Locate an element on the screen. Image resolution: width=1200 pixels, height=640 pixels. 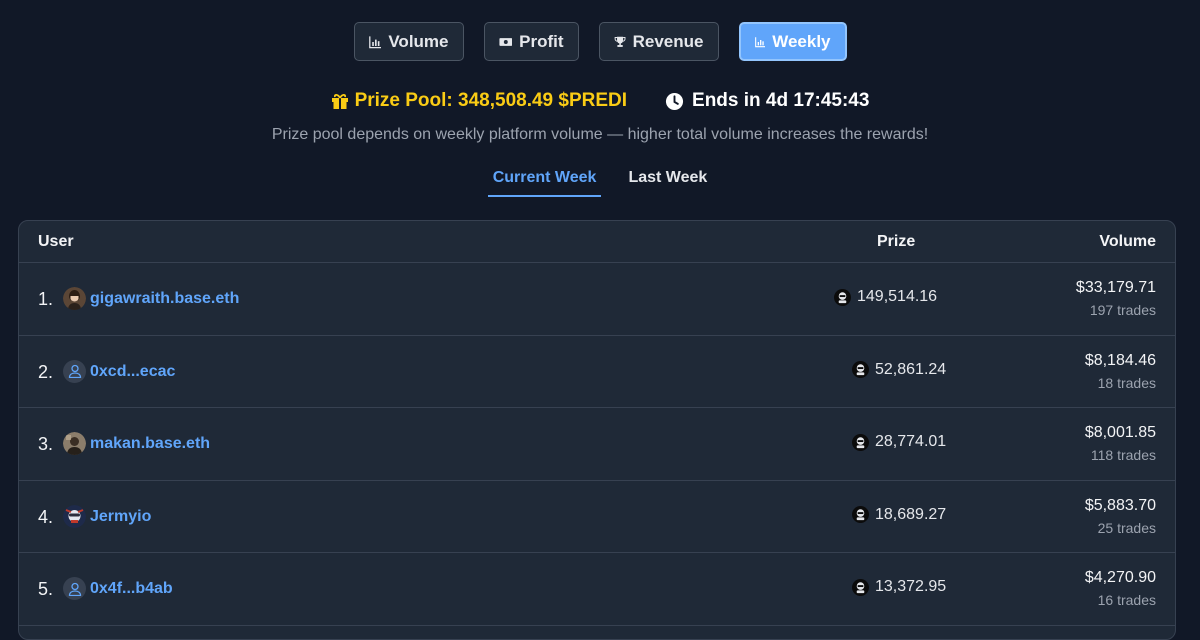
user-column-header: User is located at coordinates (56, 241).